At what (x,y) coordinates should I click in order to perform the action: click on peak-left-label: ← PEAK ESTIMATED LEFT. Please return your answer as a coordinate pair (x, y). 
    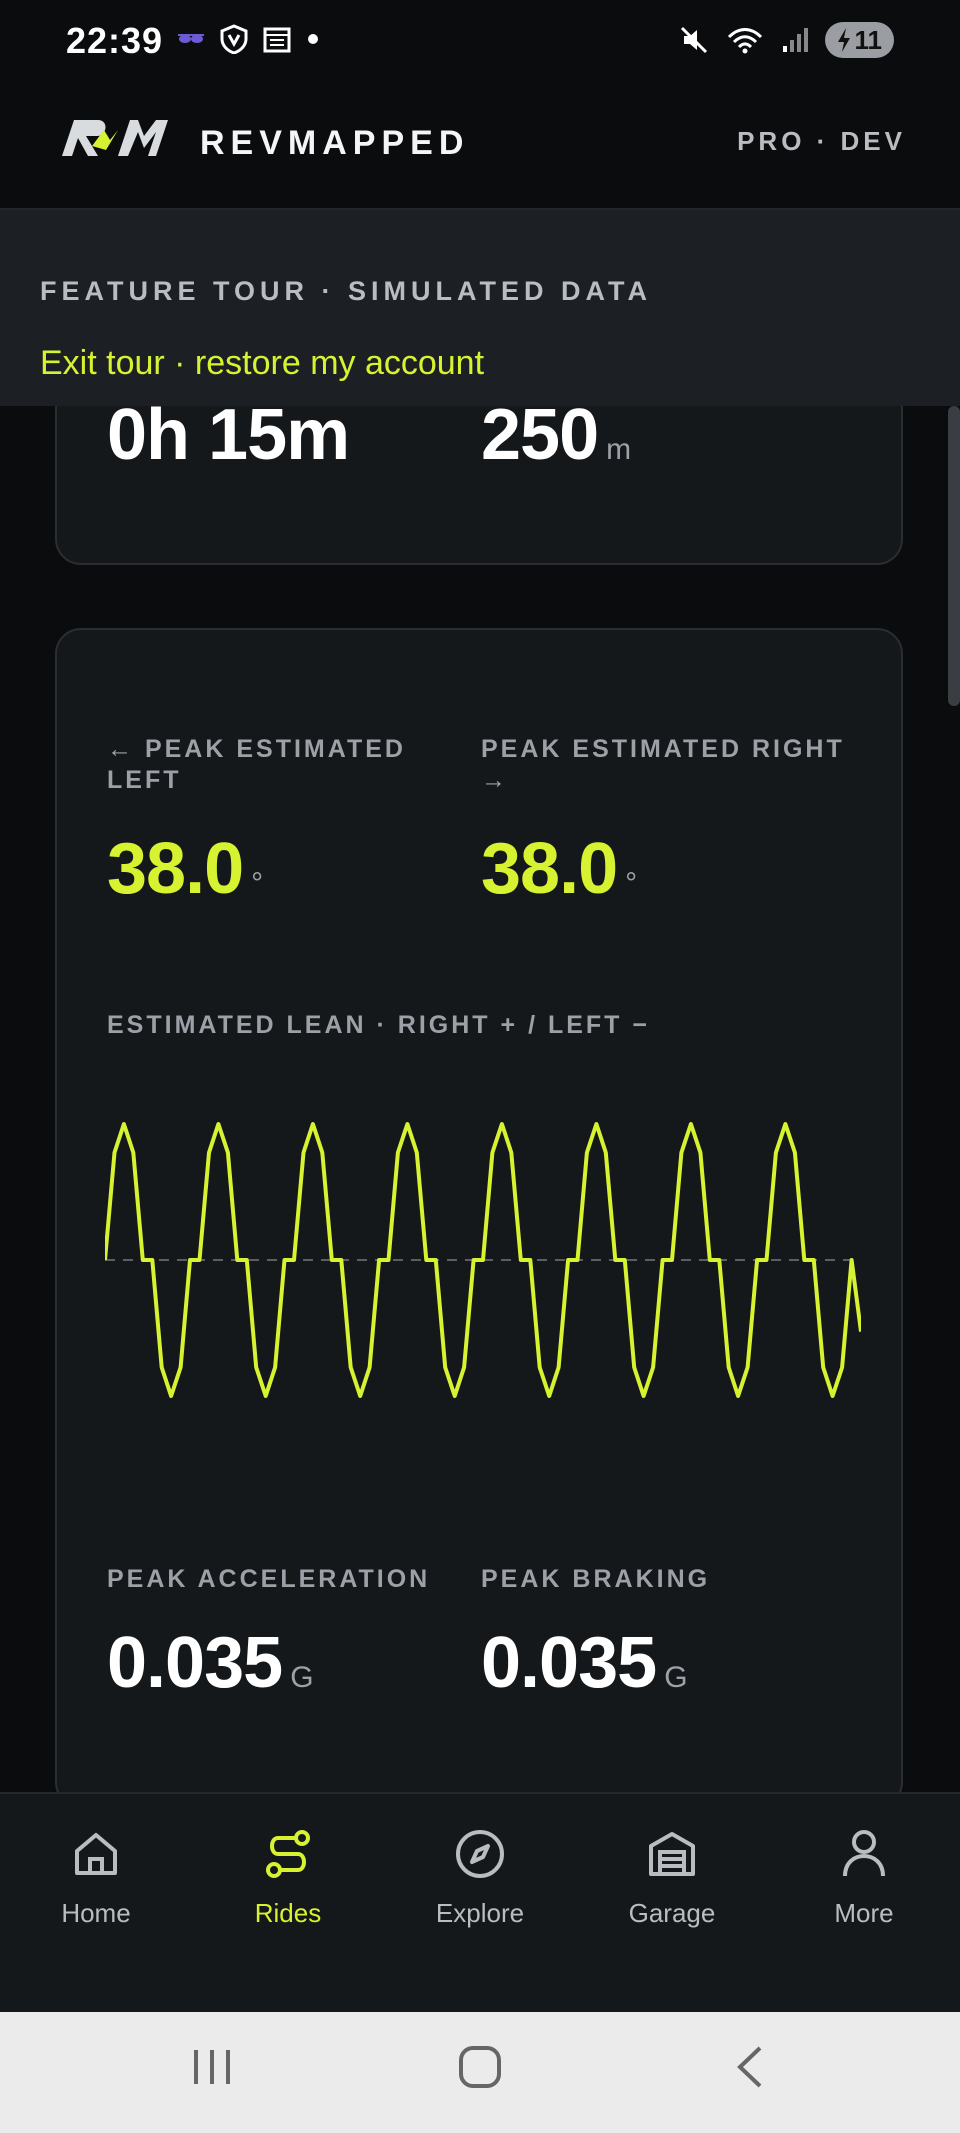
    Looking at the image, I should click on (256, 764).